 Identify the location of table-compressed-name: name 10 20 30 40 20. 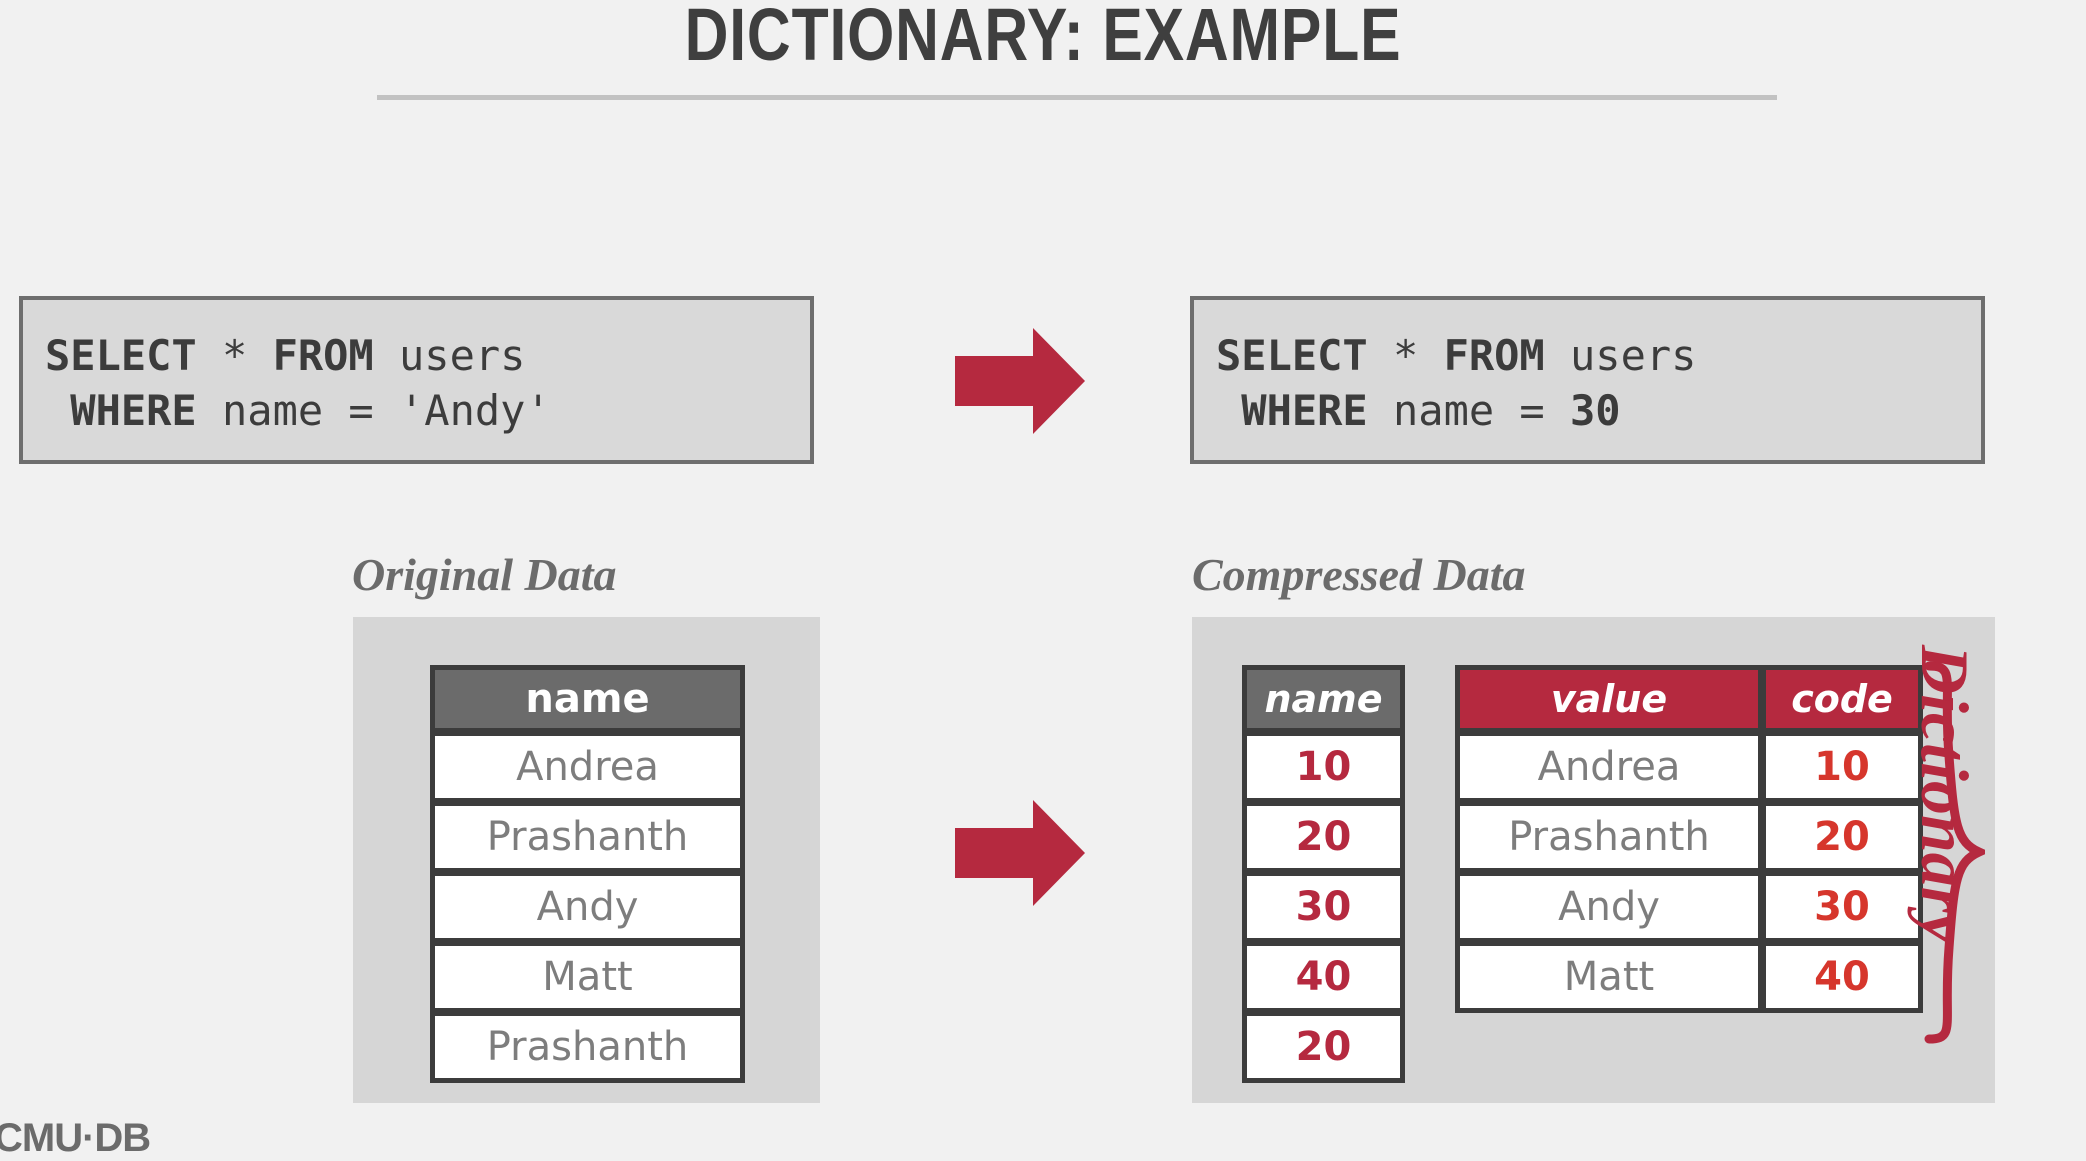
(1323, 874).